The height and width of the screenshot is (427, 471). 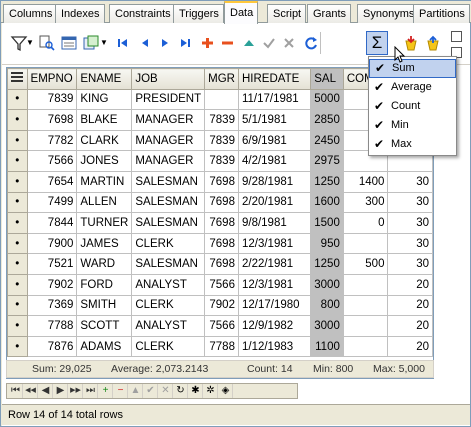 What do you see at coordinates (104, 223) in the screenshot?
I see `cell-ename: TURNER` at bounding box center [104, 223].